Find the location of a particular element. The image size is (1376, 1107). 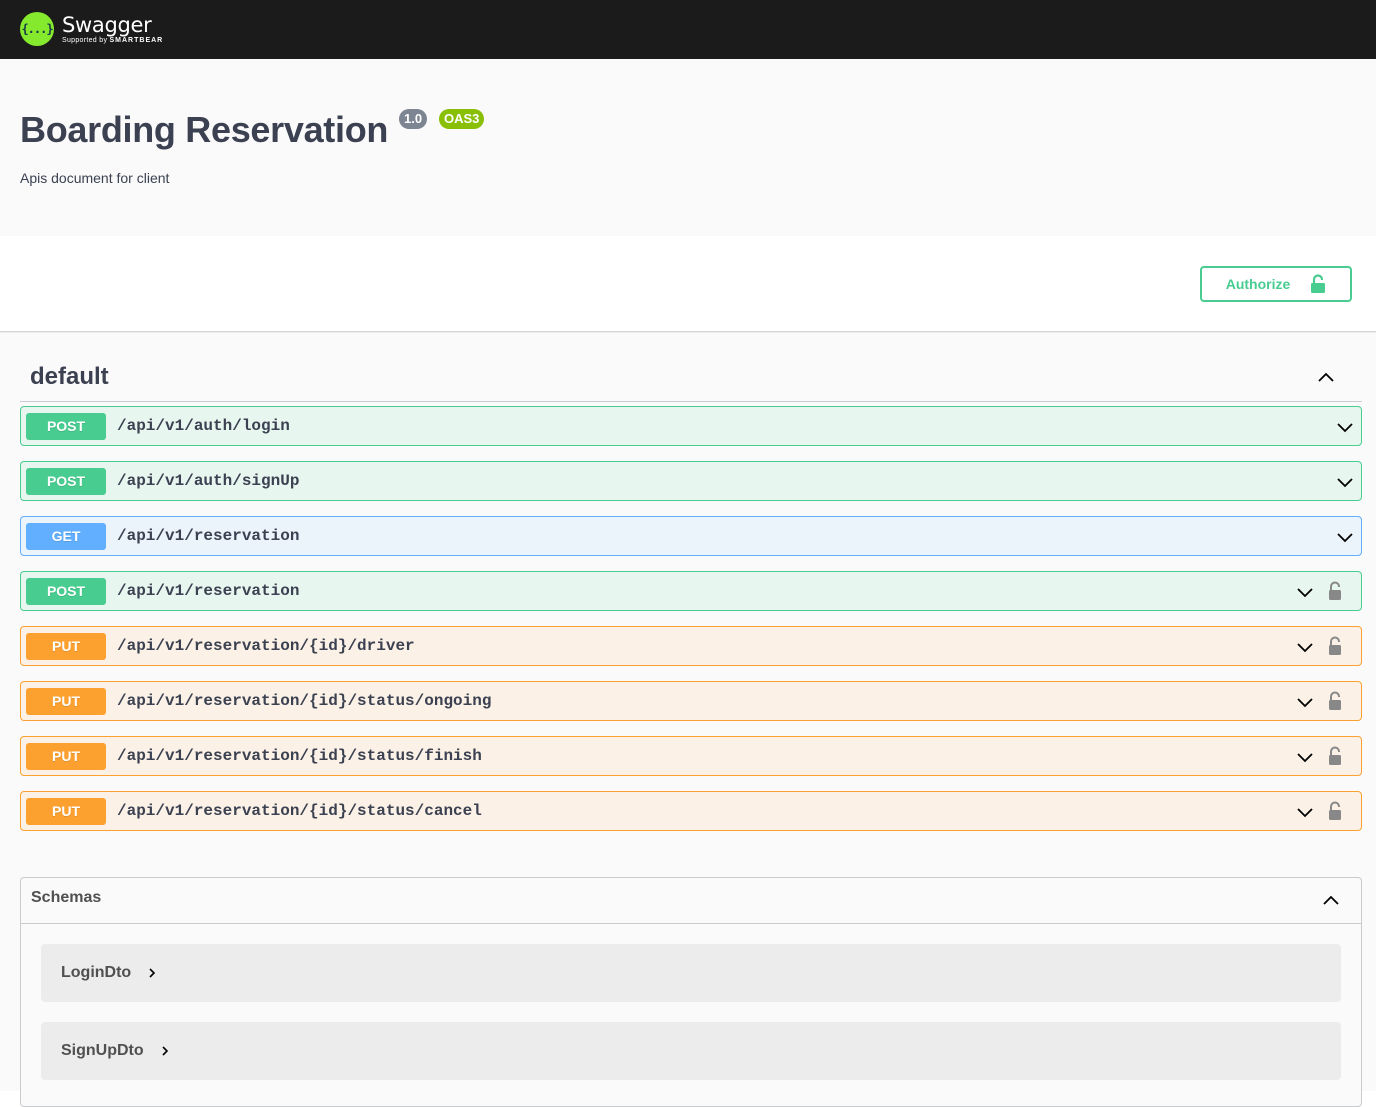

schemas-title: Schemas is located at coordinates (66, 897).